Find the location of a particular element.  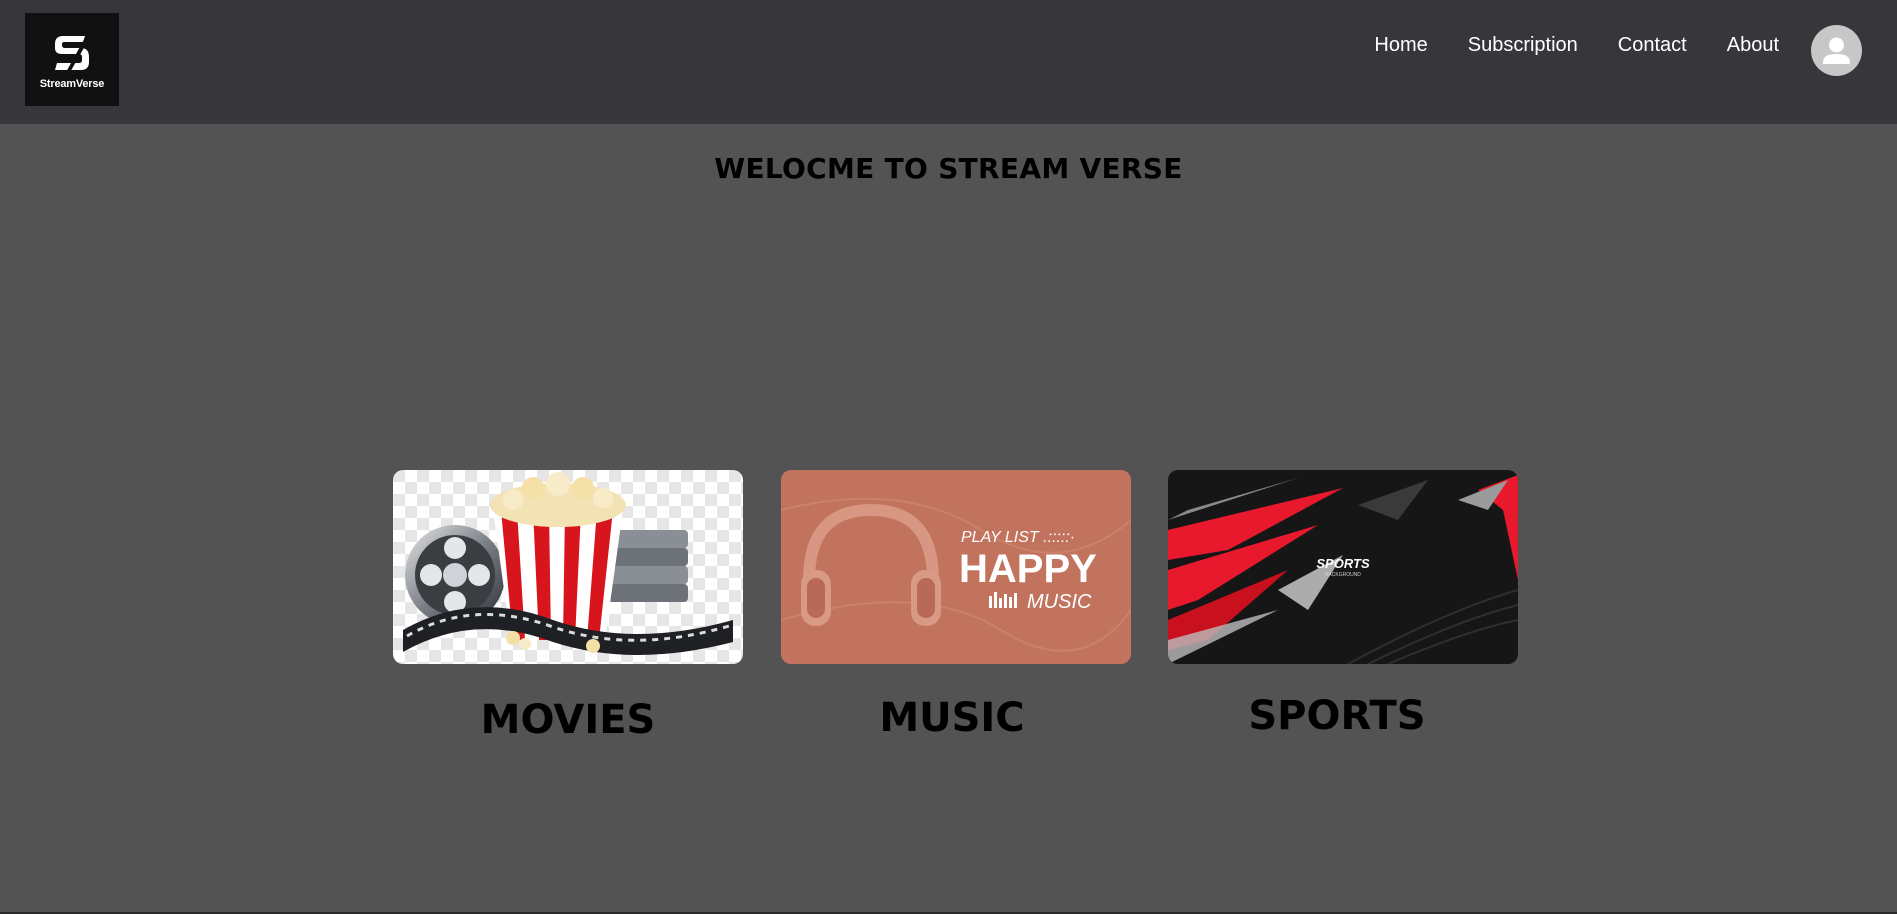

movies-label: MOVIES is located at coordinates (568, 720).